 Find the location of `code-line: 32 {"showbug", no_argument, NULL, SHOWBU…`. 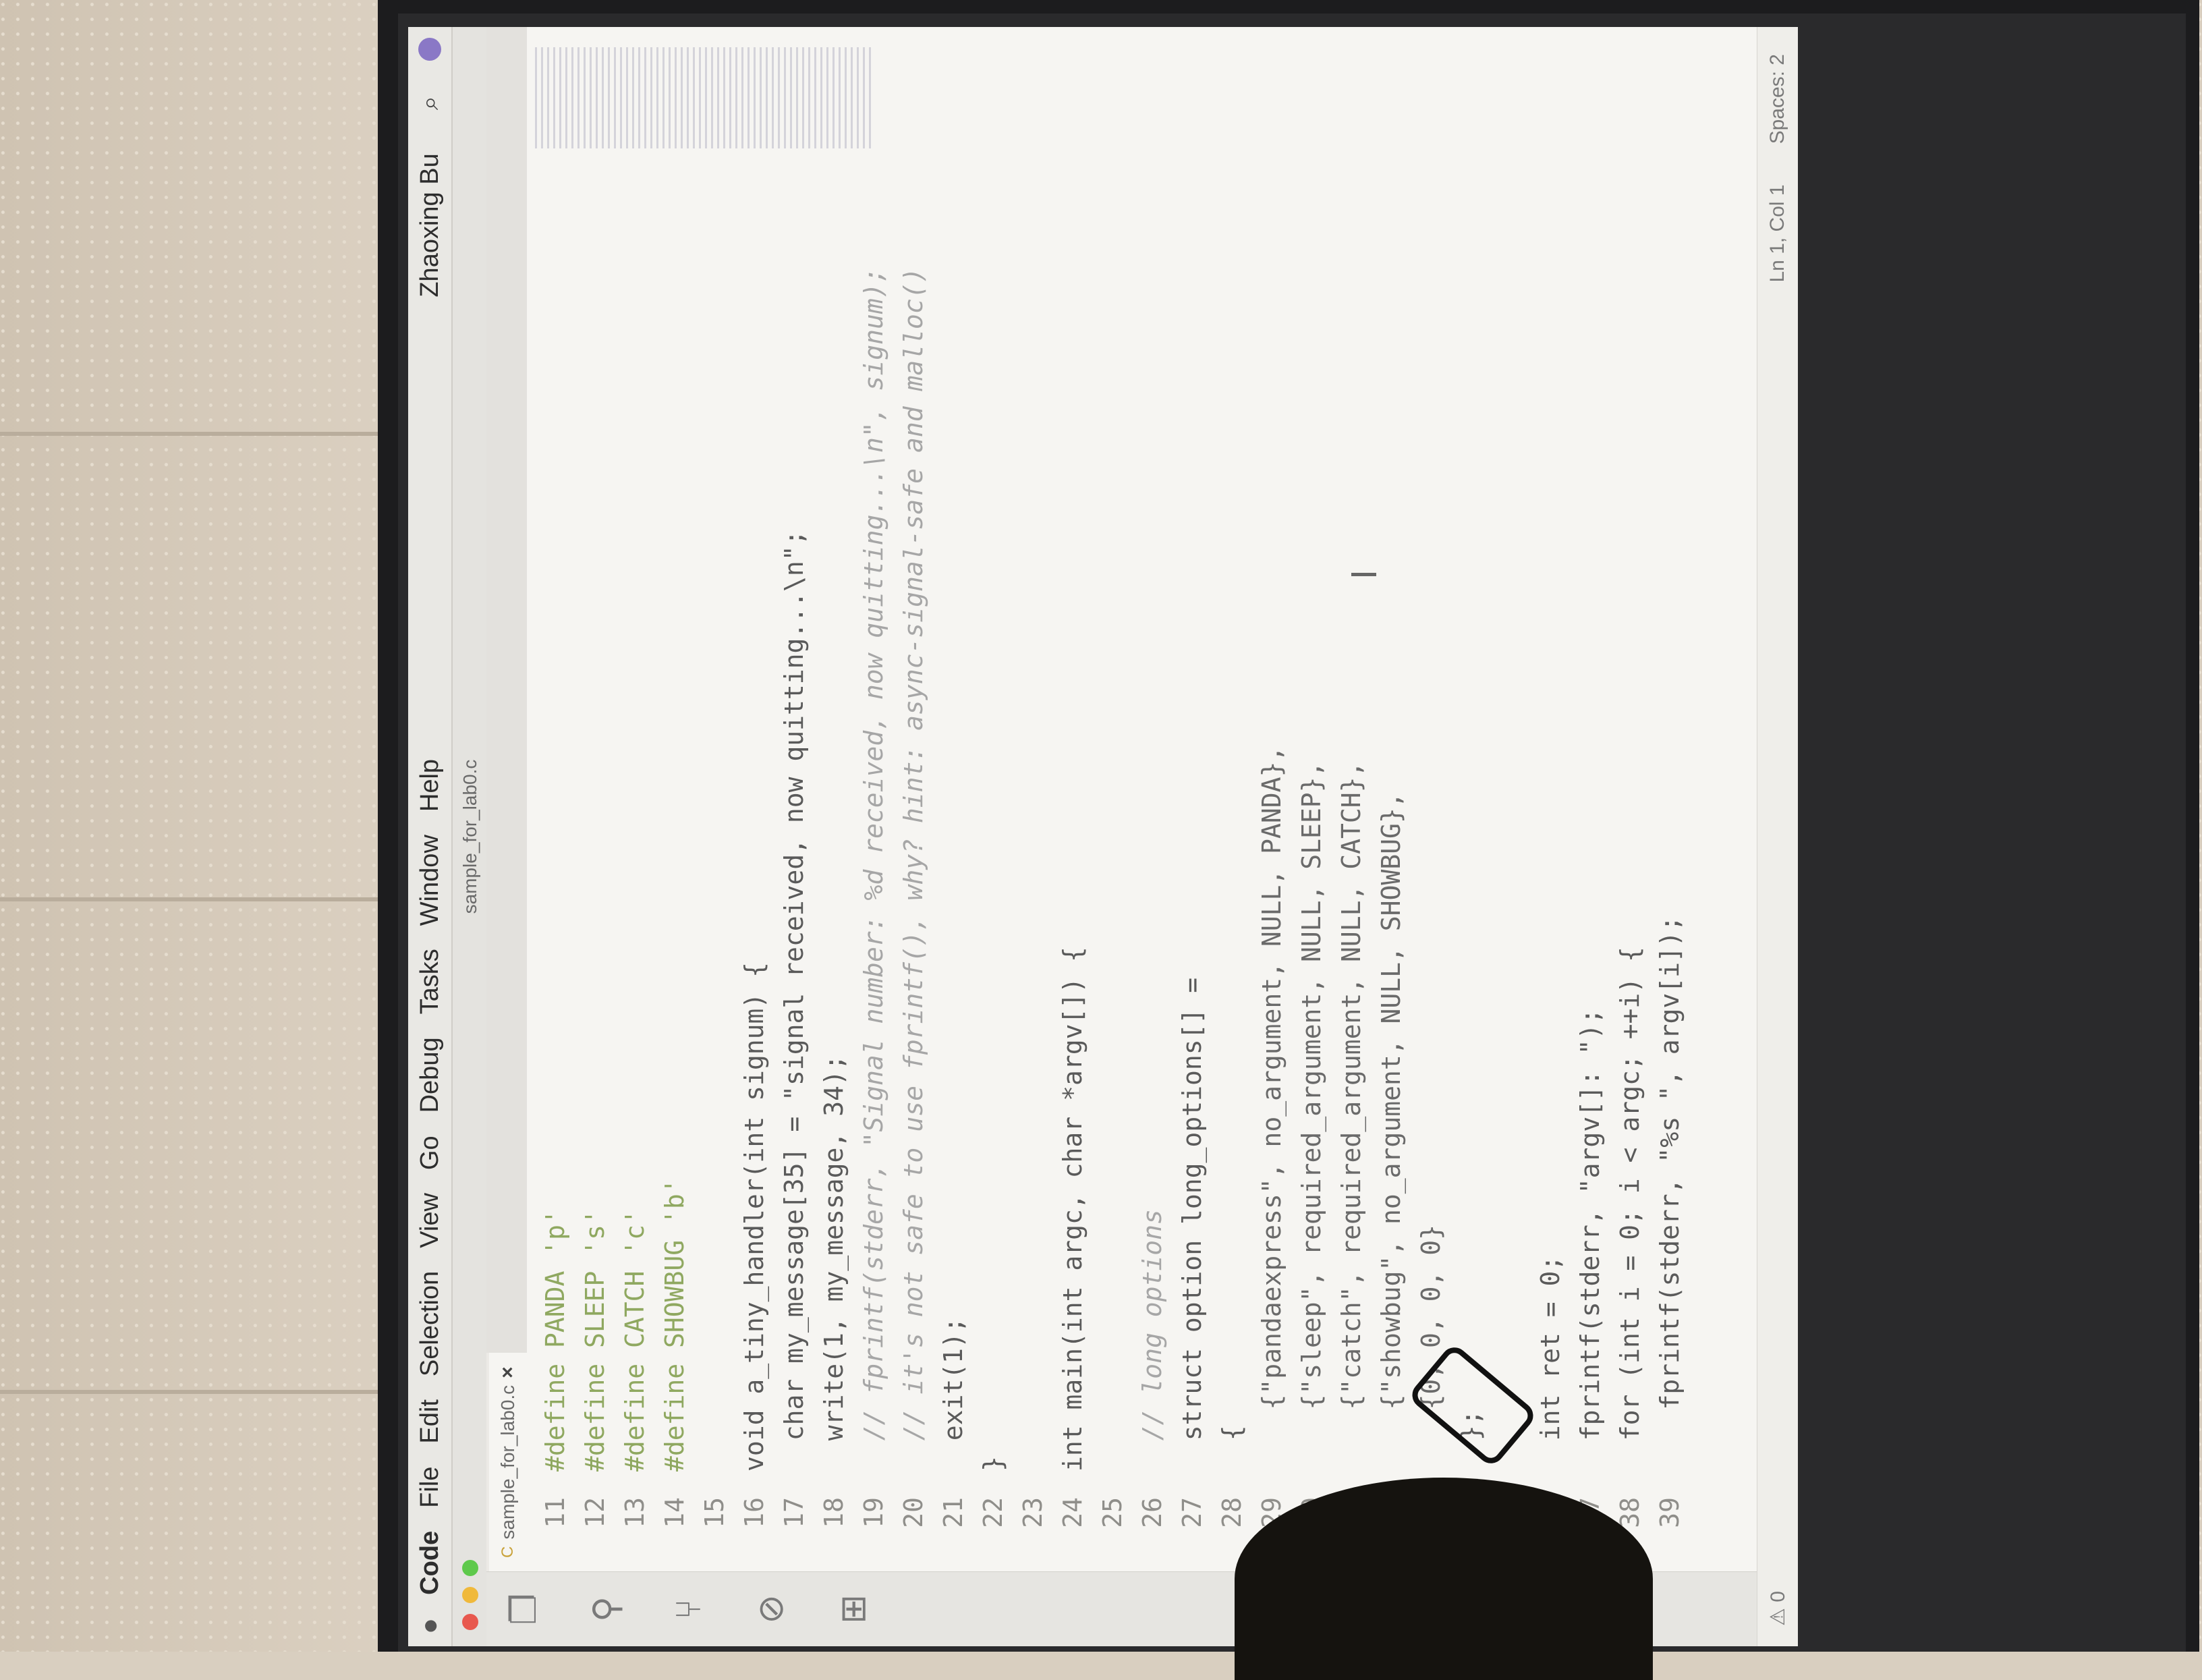

code-line: 32 {"showbug", no_argument, NULL, SHOWBU… is located at coordinates (1391, 873).